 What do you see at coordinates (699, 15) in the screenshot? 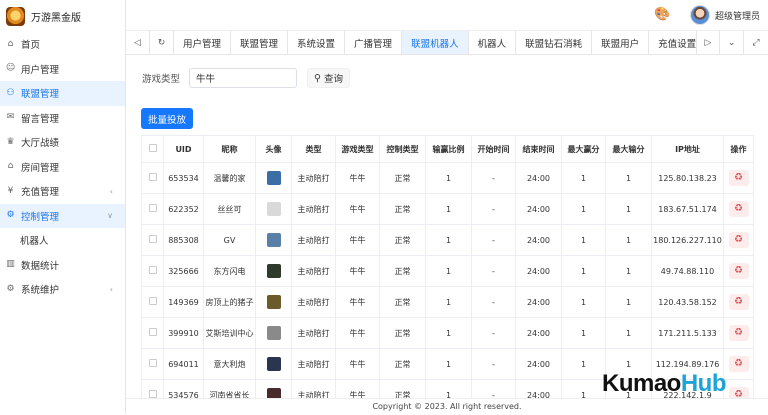
I see `avatar` at bounding box center [699, 15].